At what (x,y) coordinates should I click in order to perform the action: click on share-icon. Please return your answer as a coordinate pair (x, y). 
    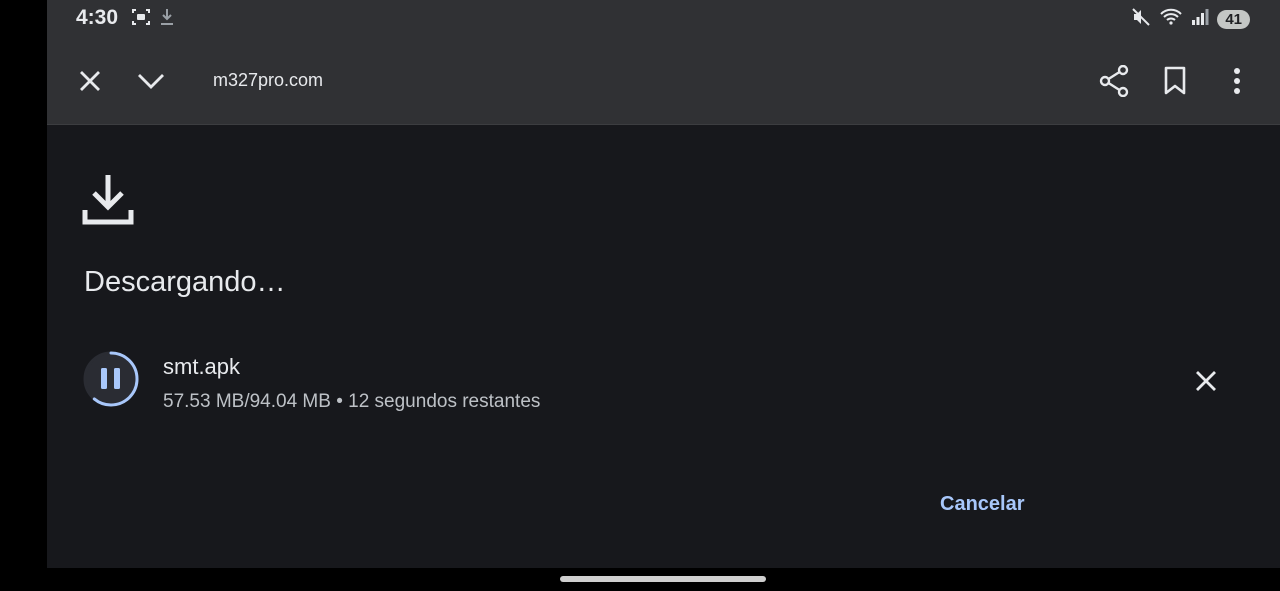
    Looking at the image, I should click on (1114, 81).